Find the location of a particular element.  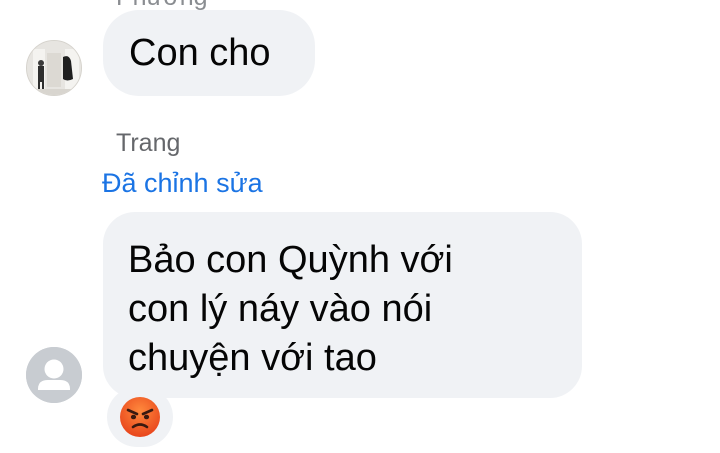

message-text-line: Bảo con Quỳnh với is located at coordinates (290, 260).